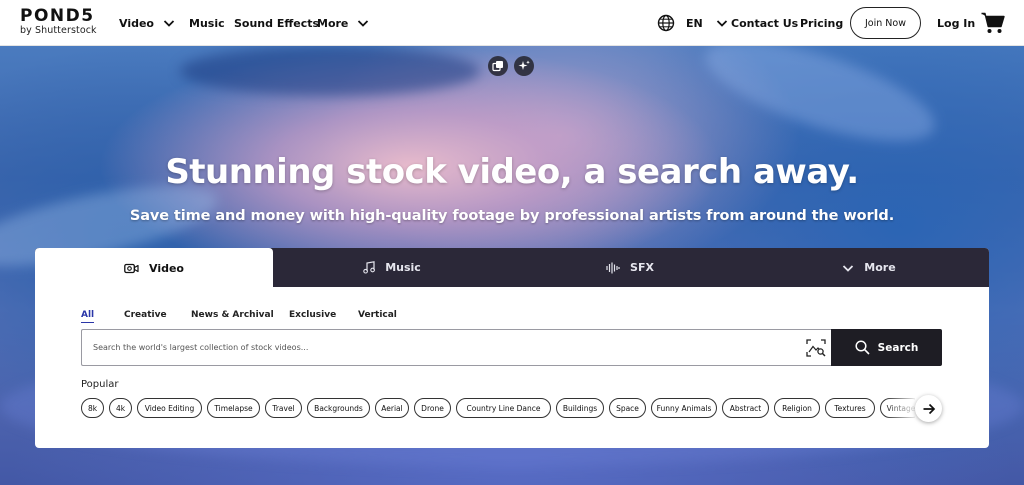 The width and height of the screenshot is (1024, 485). What do you see at coordinates (993, 23) in the screenshot?
I see `cart-icon` at bounding box center [993, 23].